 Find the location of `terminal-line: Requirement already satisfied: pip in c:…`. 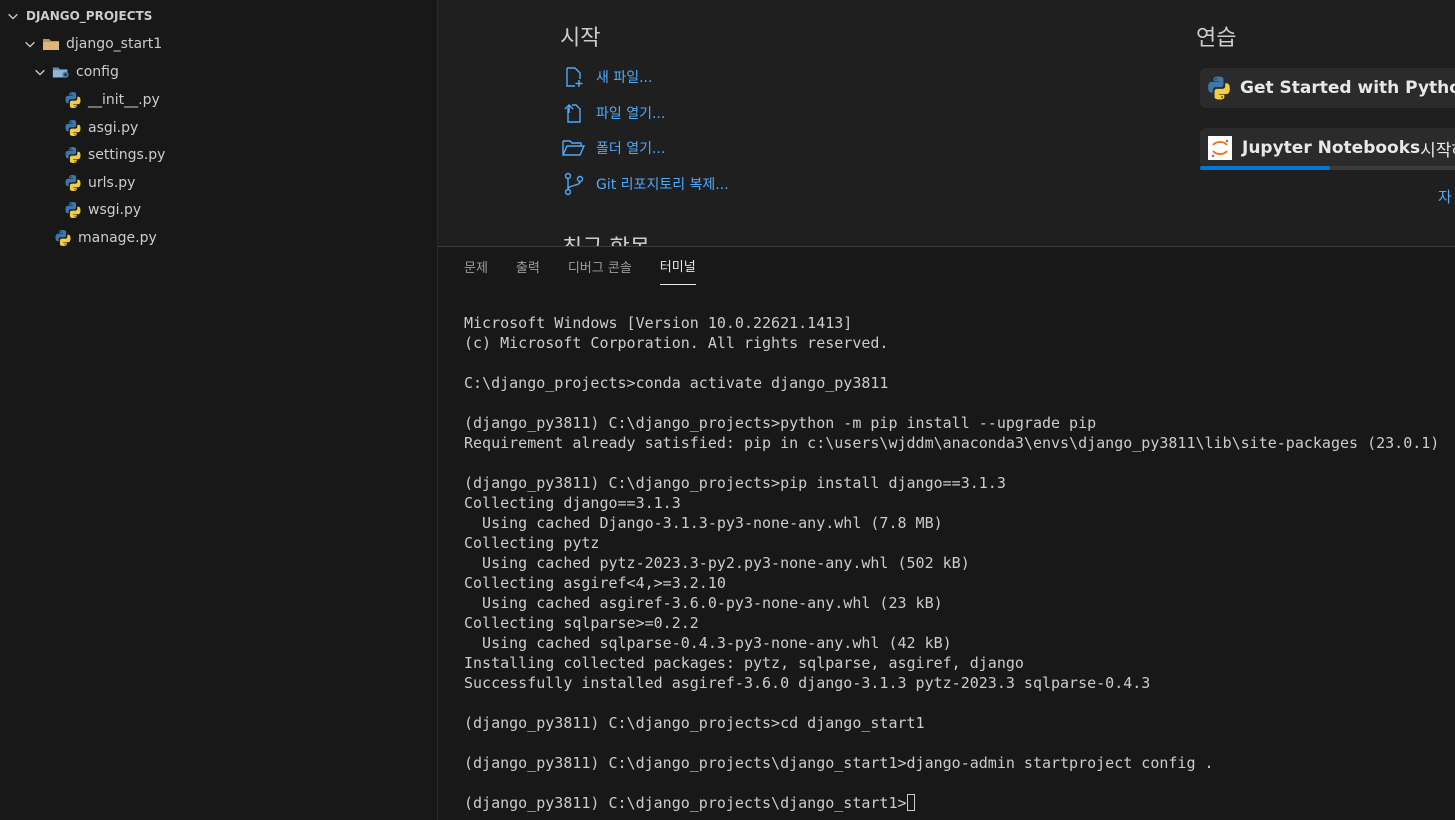

terminal-line: Requirement already satisfied: pip in c:… is located at coordinates (952, 443).